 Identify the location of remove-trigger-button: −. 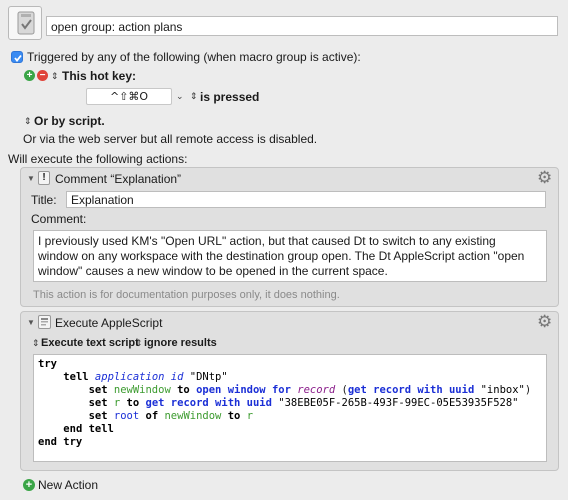
(42, 75).